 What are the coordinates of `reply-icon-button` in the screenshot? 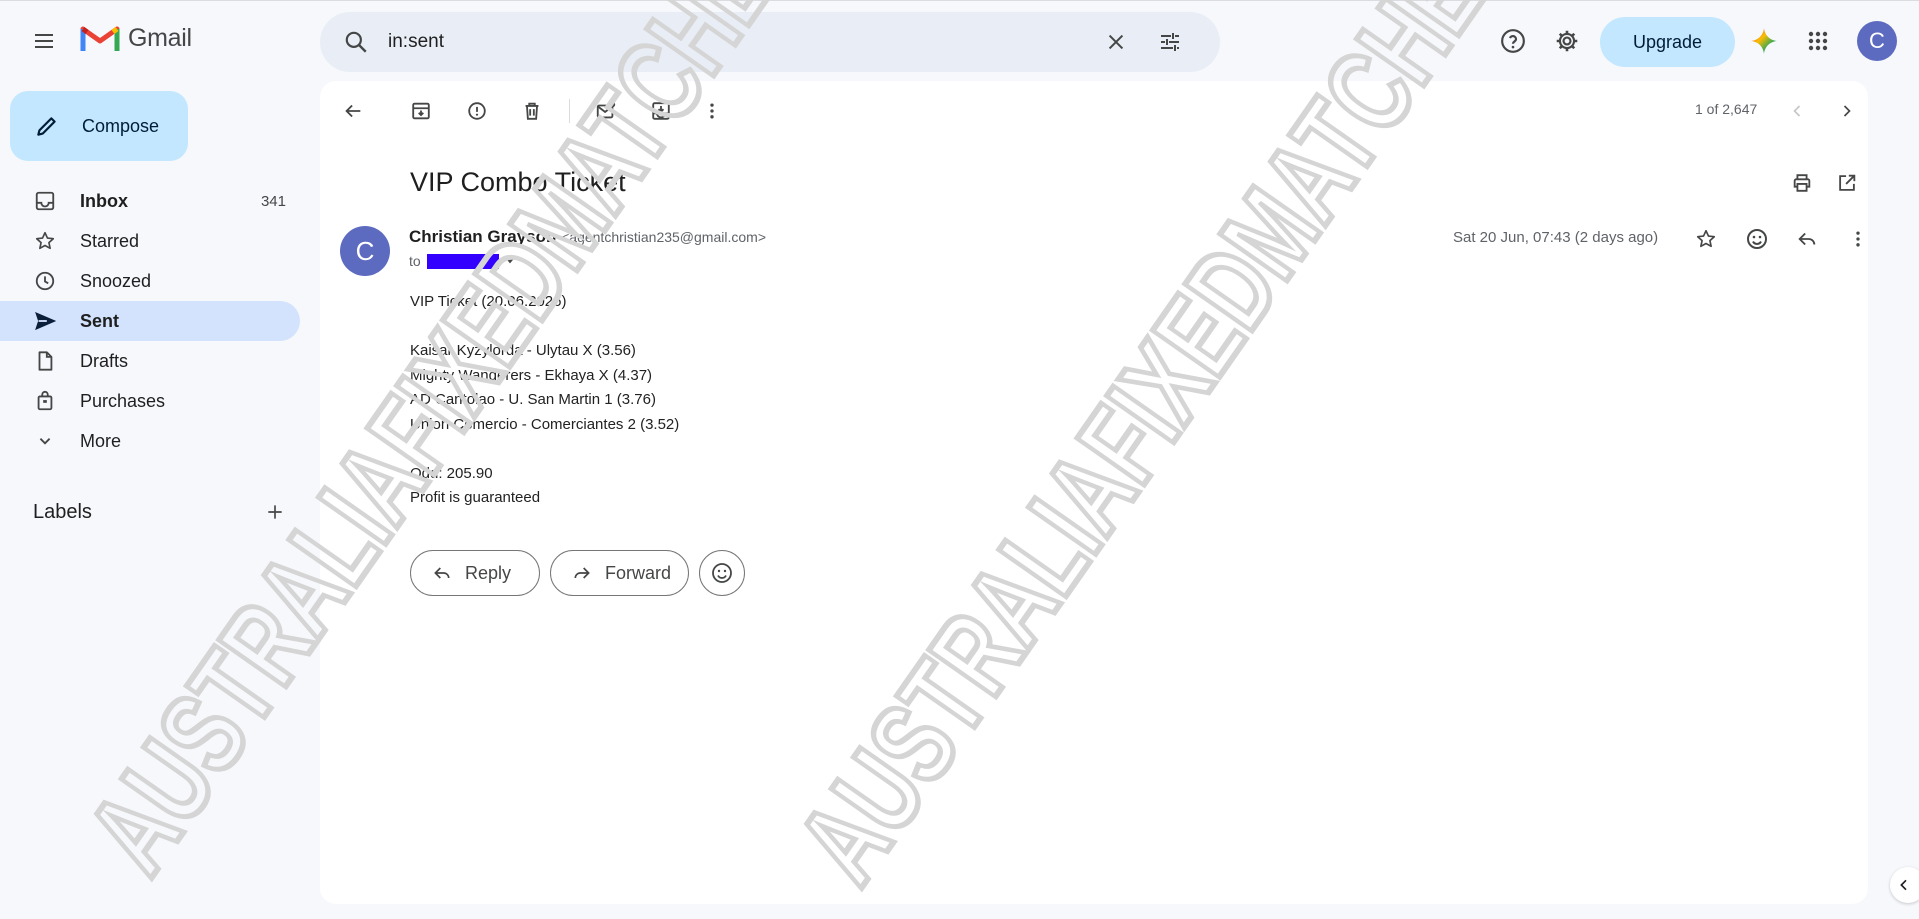 It's located at (1807, 239).